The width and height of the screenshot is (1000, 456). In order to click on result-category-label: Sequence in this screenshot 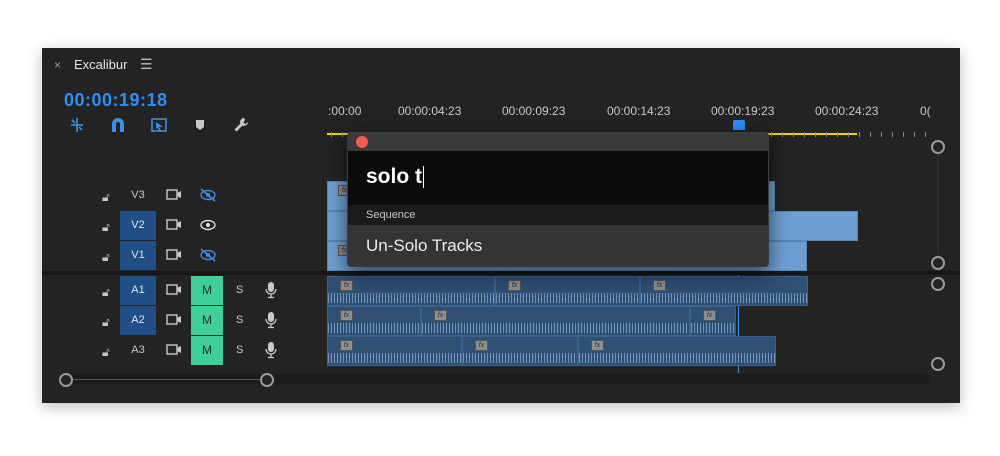, I will do `click(391, 215)`.